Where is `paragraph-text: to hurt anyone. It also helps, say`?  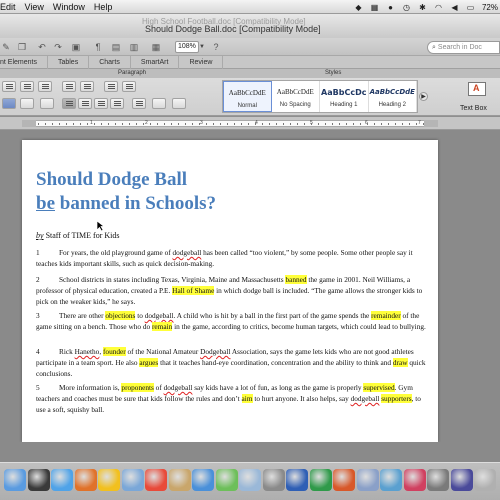
paragraph-text: to hurt anyone. It also helps, say is located at coordinates (301, 398).